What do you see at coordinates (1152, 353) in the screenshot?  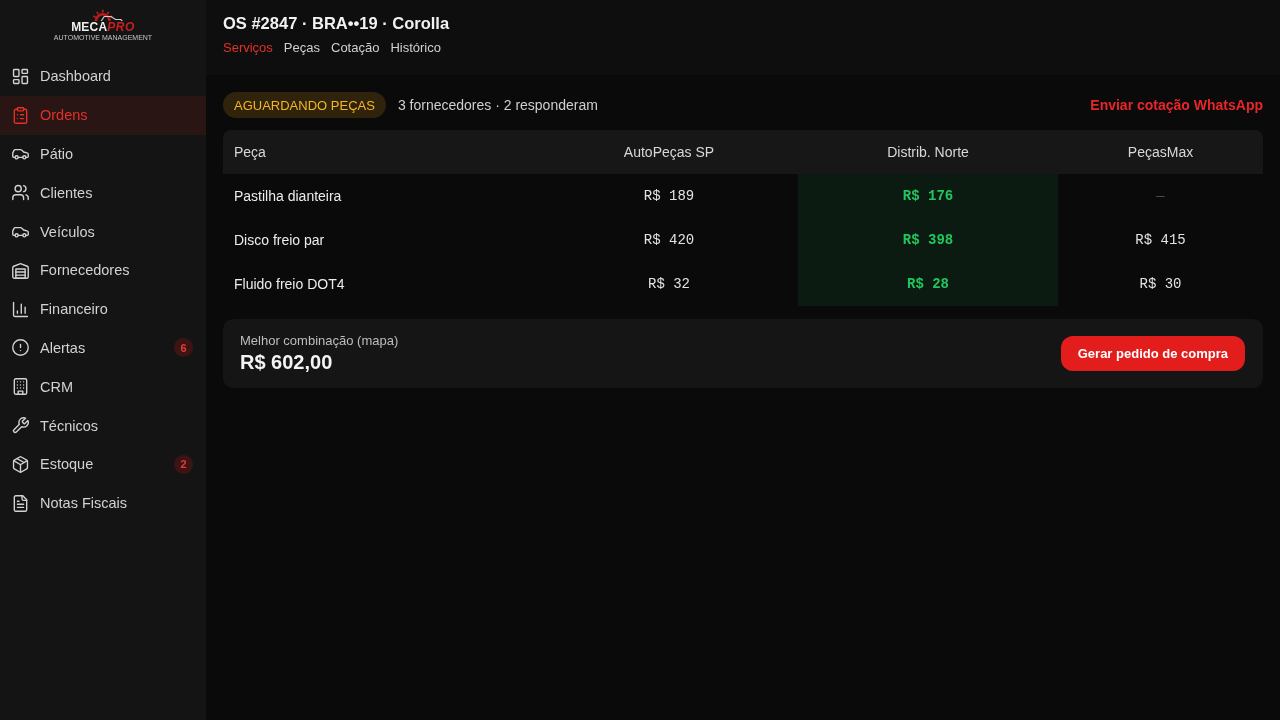 I see `purchase-order-button: Gerar pedido de compra` at bounding box center [1152, 353].